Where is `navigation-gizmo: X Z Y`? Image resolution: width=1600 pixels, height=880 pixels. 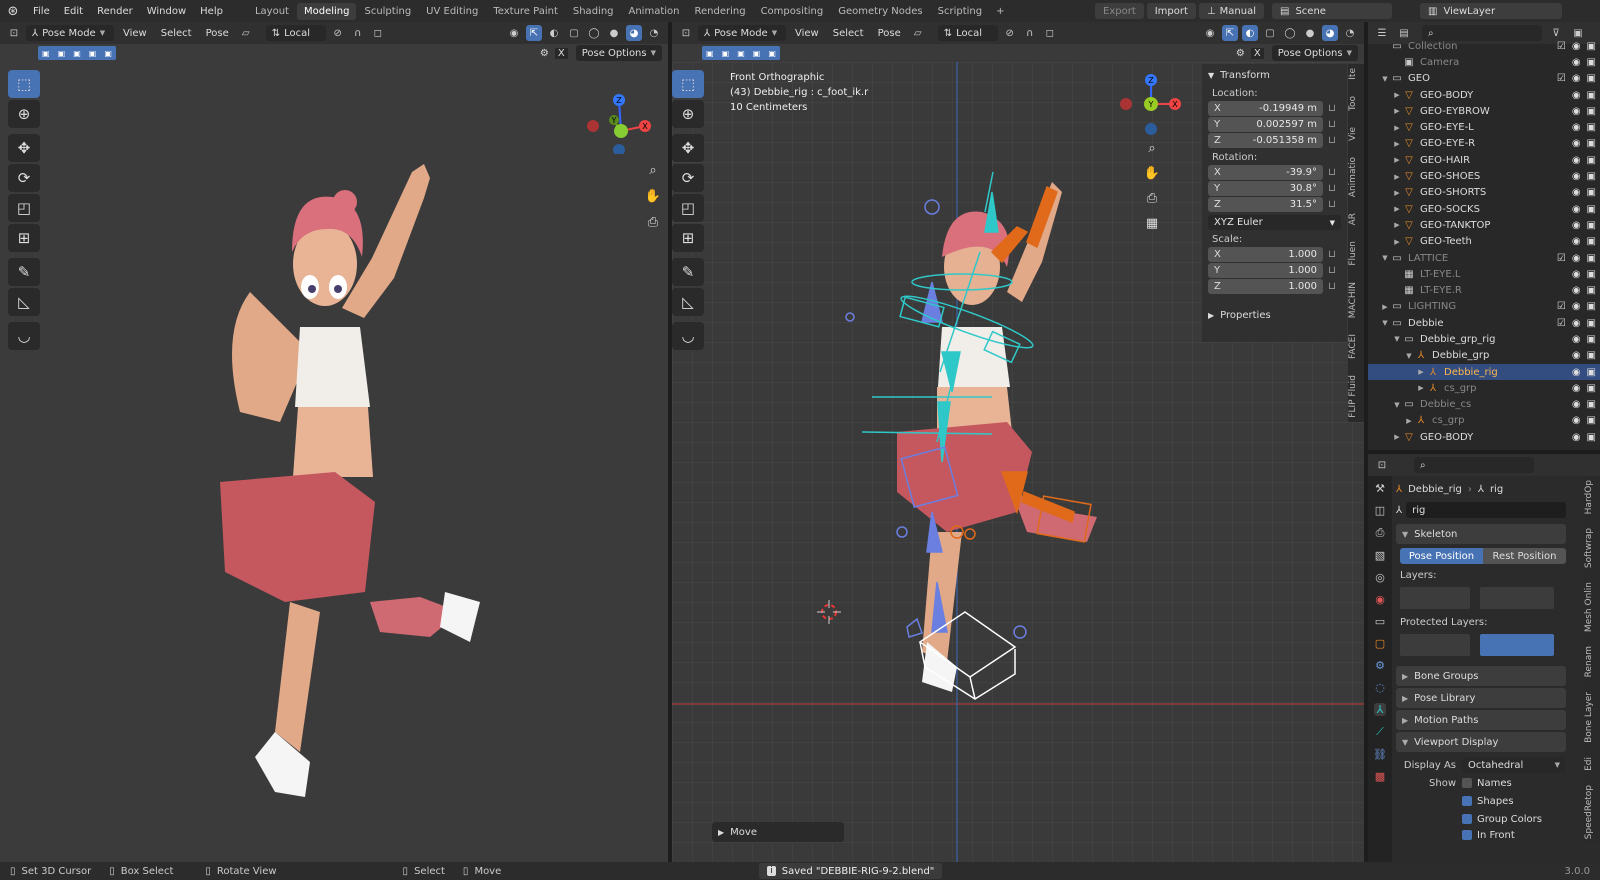
navigation-gizmo: X Z Y is located at coordinates (622, 112).